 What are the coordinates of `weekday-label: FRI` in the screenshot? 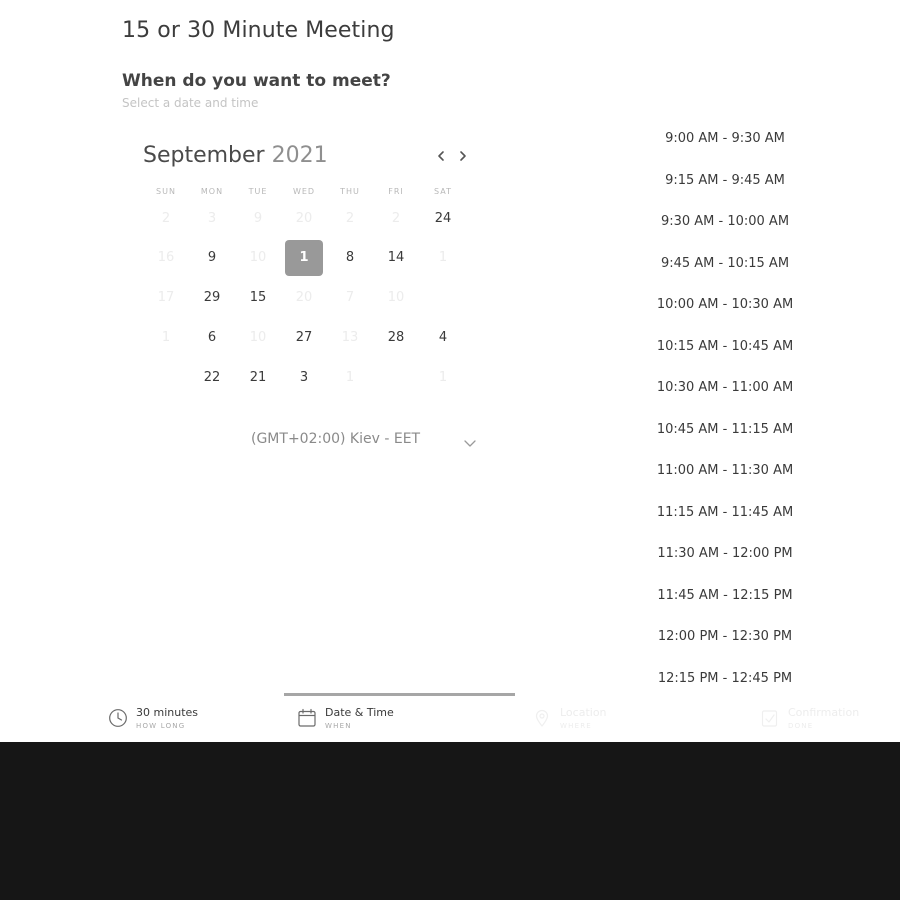 It's located at (396, 191).